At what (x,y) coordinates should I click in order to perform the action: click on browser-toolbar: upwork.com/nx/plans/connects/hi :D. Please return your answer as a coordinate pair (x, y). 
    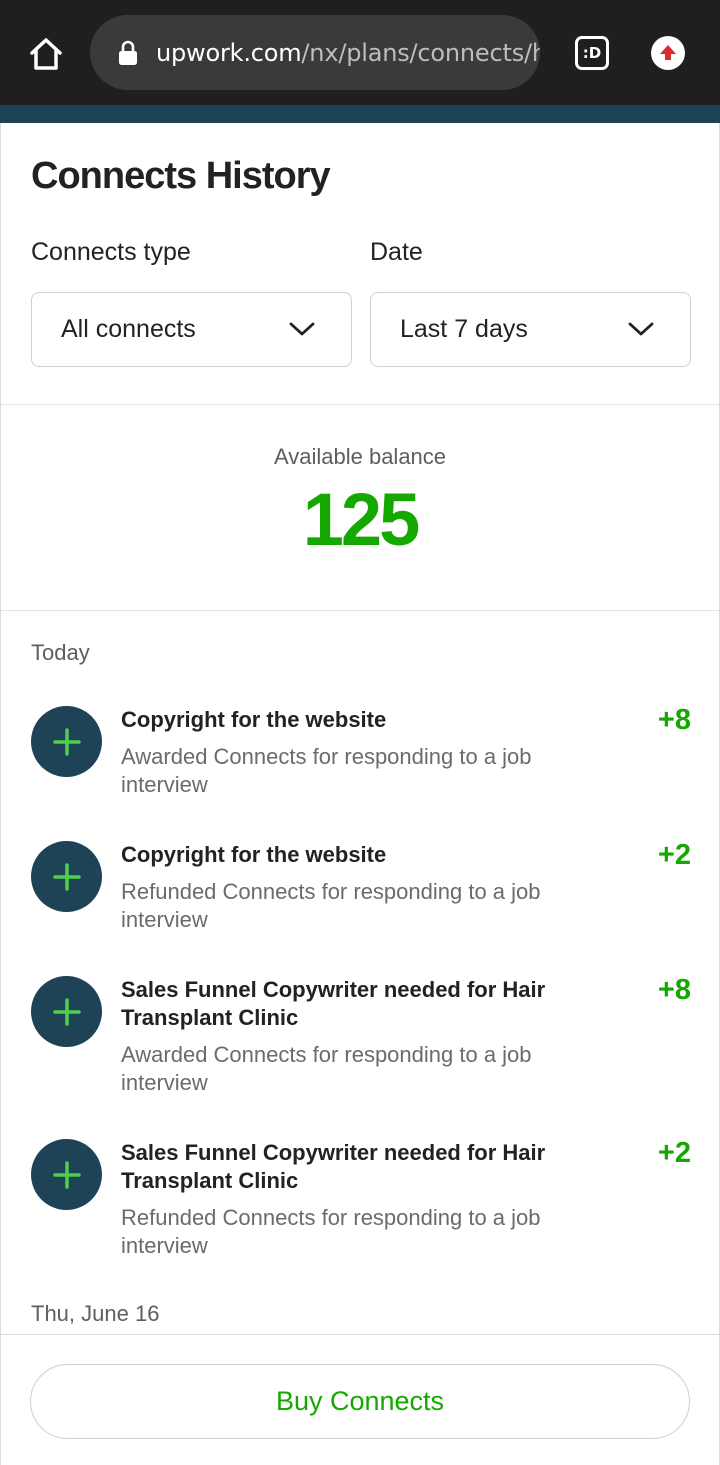
    Looking at the image, I should click on (360, 52).